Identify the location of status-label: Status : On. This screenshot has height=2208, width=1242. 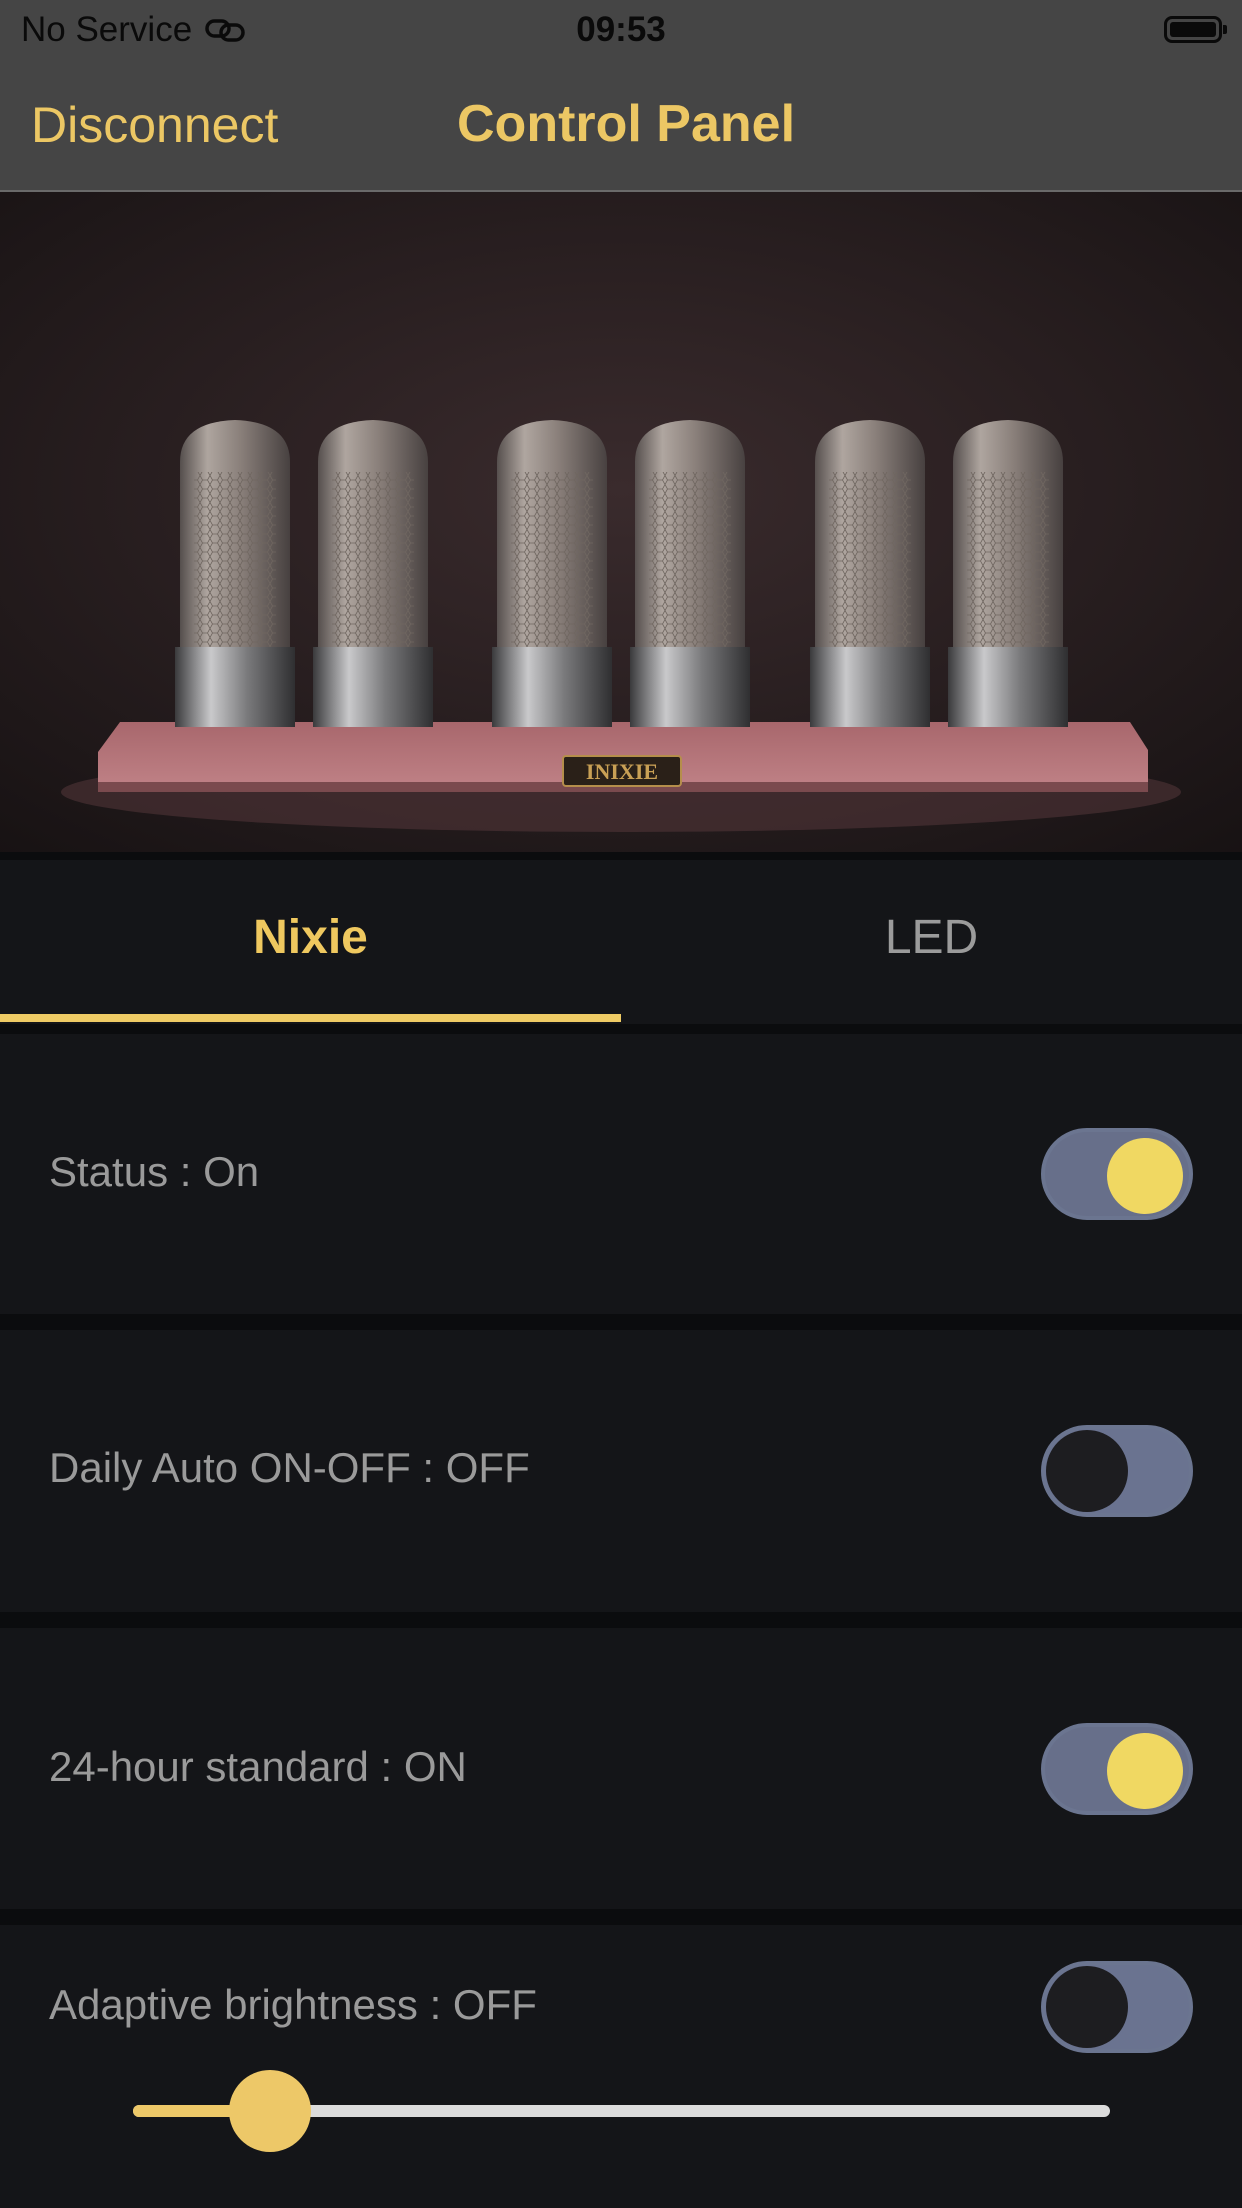
(154, 1171).